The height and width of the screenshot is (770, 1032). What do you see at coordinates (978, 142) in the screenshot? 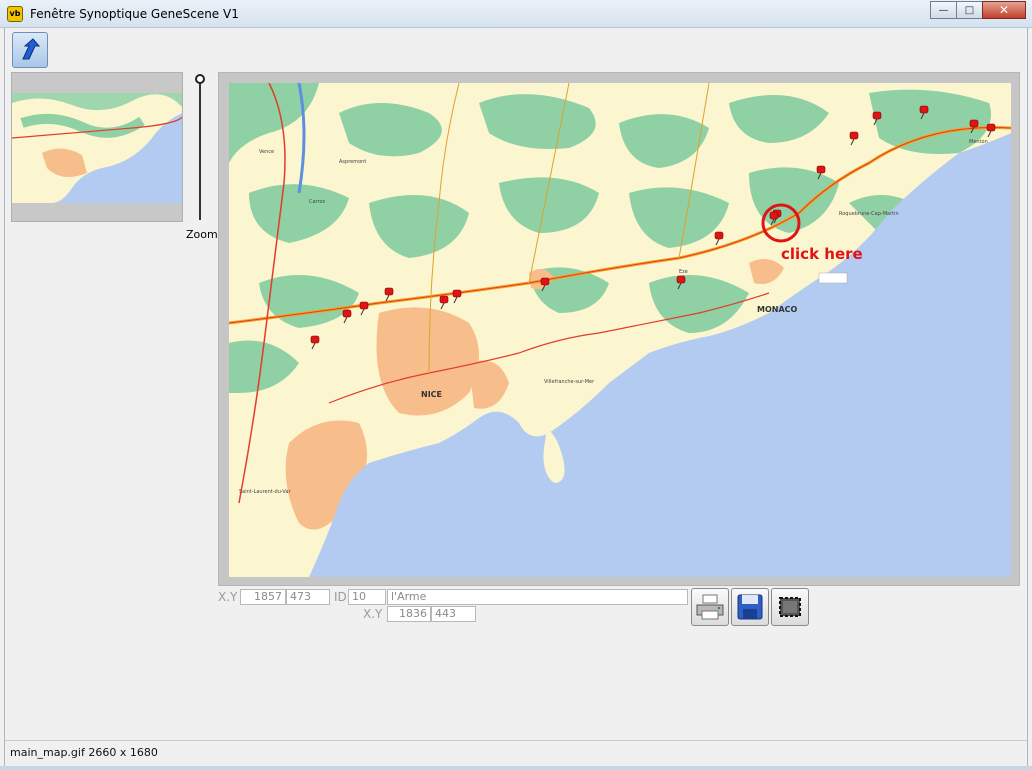
I see `label-menton: Menton` at bounding box center [978, 142].